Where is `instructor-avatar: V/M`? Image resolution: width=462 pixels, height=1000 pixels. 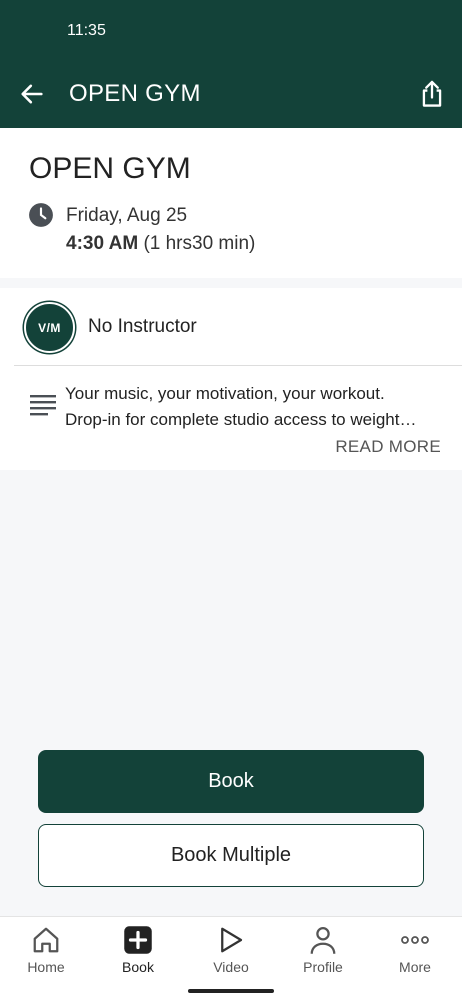 instructor-avatar: V/M is located at coordinates (49, 327).